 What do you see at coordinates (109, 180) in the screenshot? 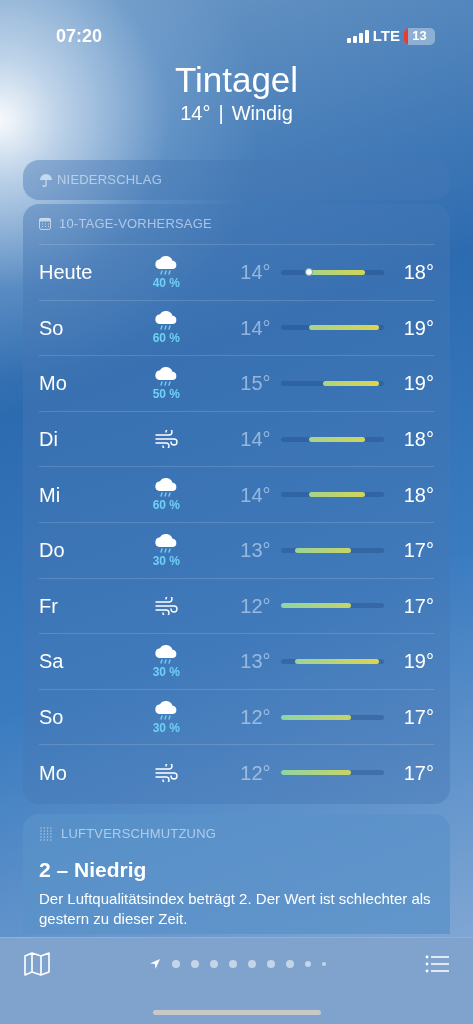
I see `section-title: NIEDERSCHLAG` at bounding box center [109, 180].